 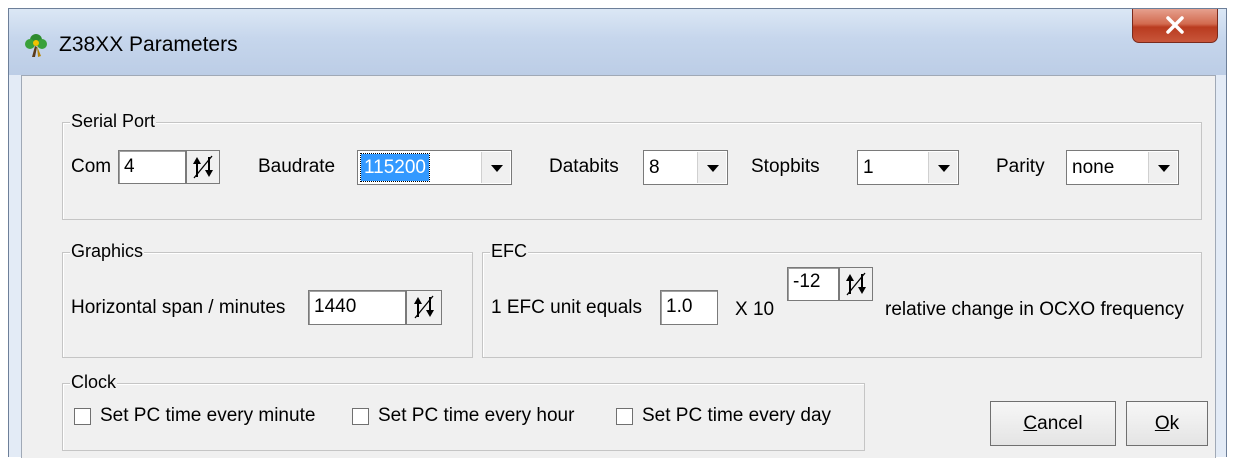 What do you see at coordinates (107, 251) in the screenshot?
I see `graphics-group-title: Graphics` at bounding box center [107, 251].